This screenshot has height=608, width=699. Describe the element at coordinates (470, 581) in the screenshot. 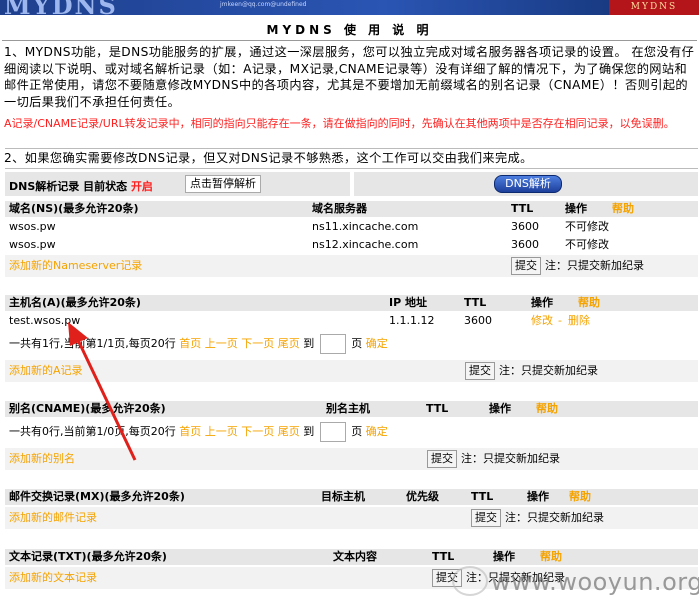

I see `watermark-logo-icon` at that location.